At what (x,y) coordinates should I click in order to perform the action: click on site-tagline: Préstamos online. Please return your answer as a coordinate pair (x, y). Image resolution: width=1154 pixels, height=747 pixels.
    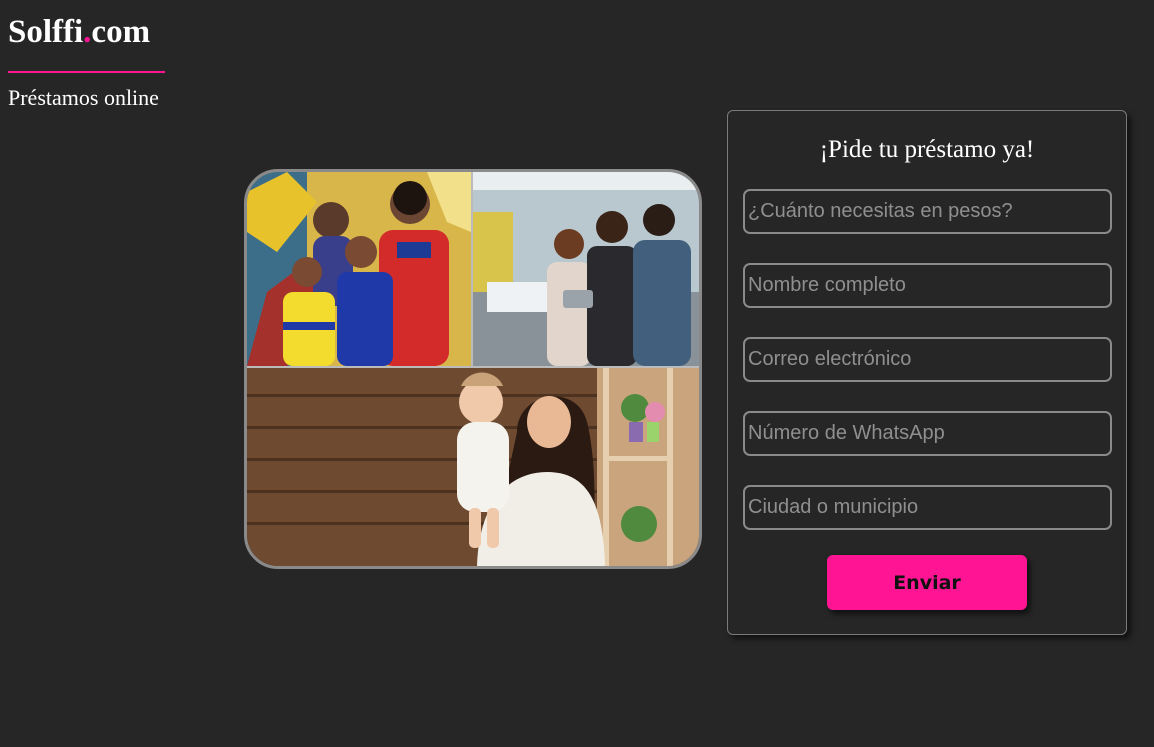
    Looking at the image, I should click on (83, 97).